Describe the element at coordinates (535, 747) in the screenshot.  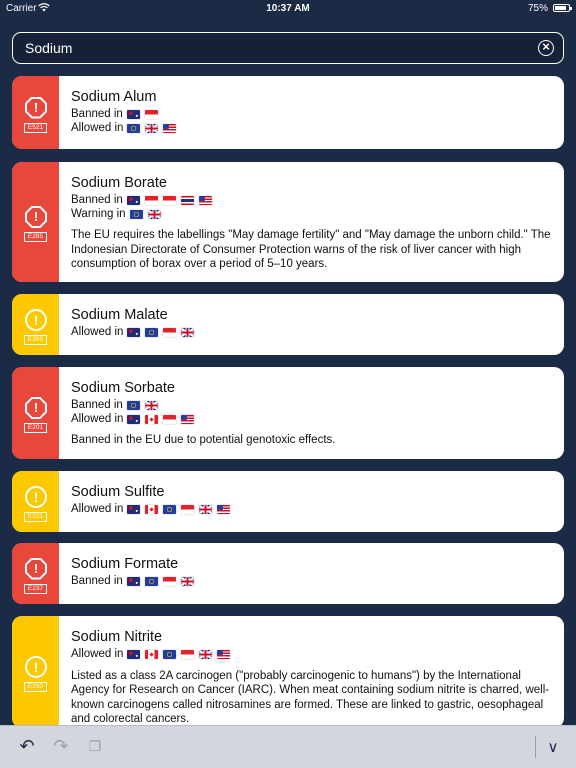
I see `toolbar-divider` at that location.